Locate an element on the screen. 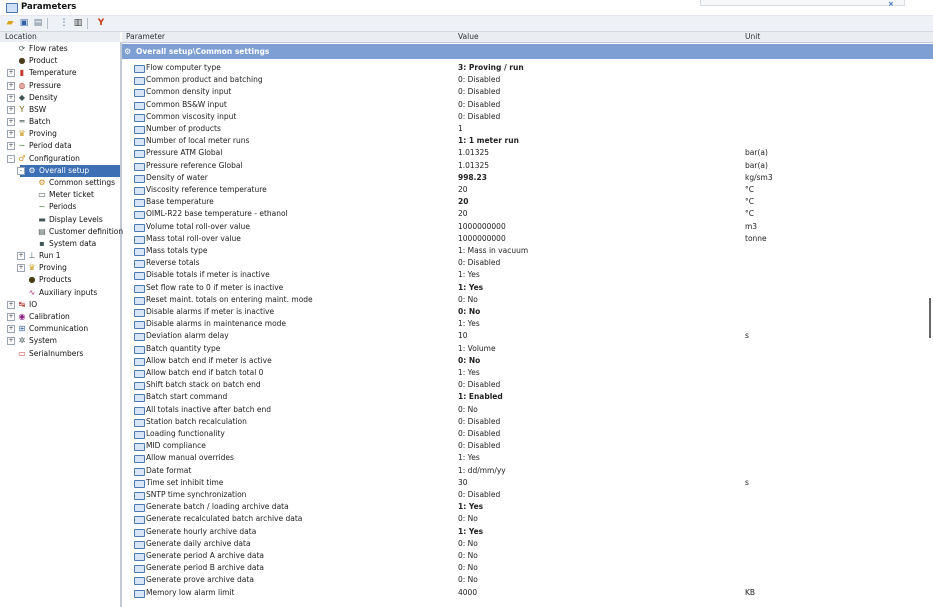  parameter-row: Common BS&W input 0: Disabled is located at coordinates (527, 105).